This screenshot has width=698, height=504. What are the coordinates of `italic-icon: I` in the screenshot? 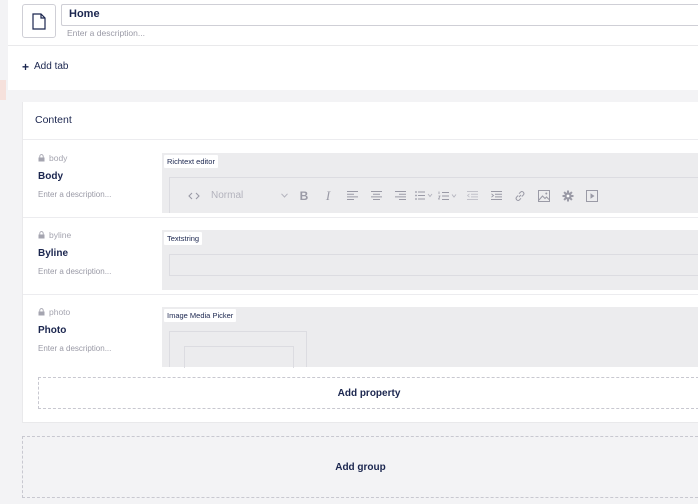 It's located at (328, 195).